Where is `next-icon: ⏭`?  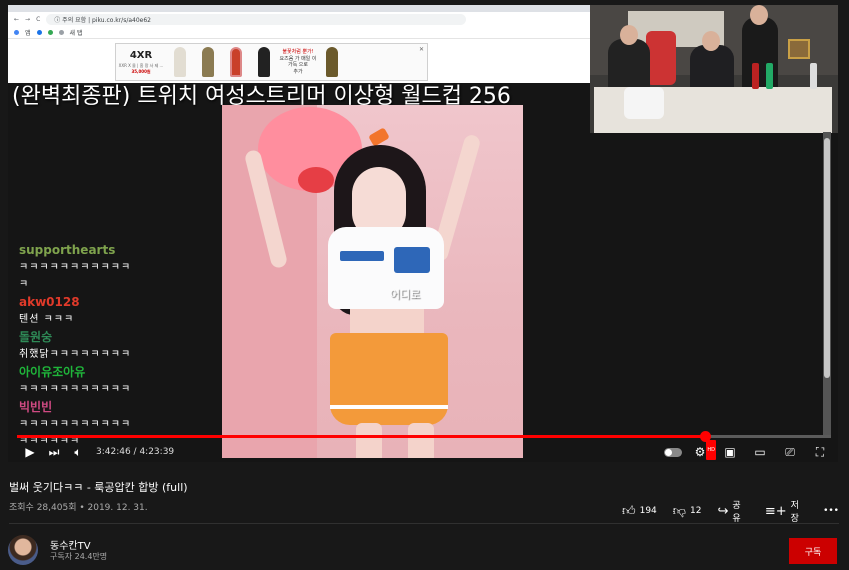
next-icon: ⏭ is located at coordinates (54, 452).